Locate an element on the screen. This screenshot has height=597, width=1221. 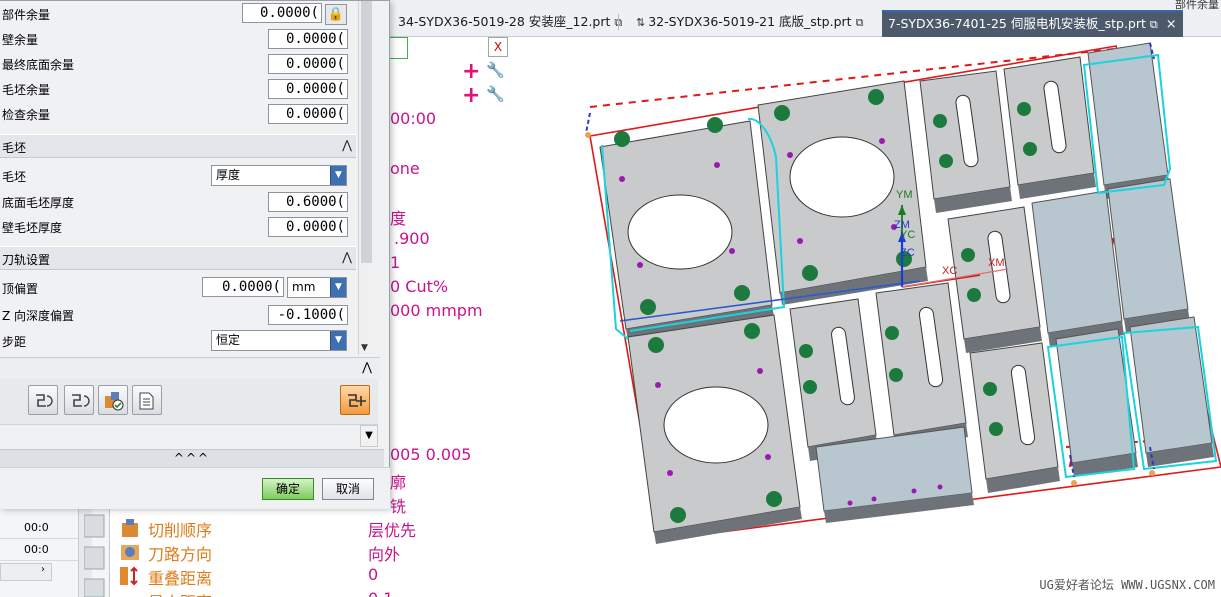
verify-path-button is located at coordinates (113, 400).